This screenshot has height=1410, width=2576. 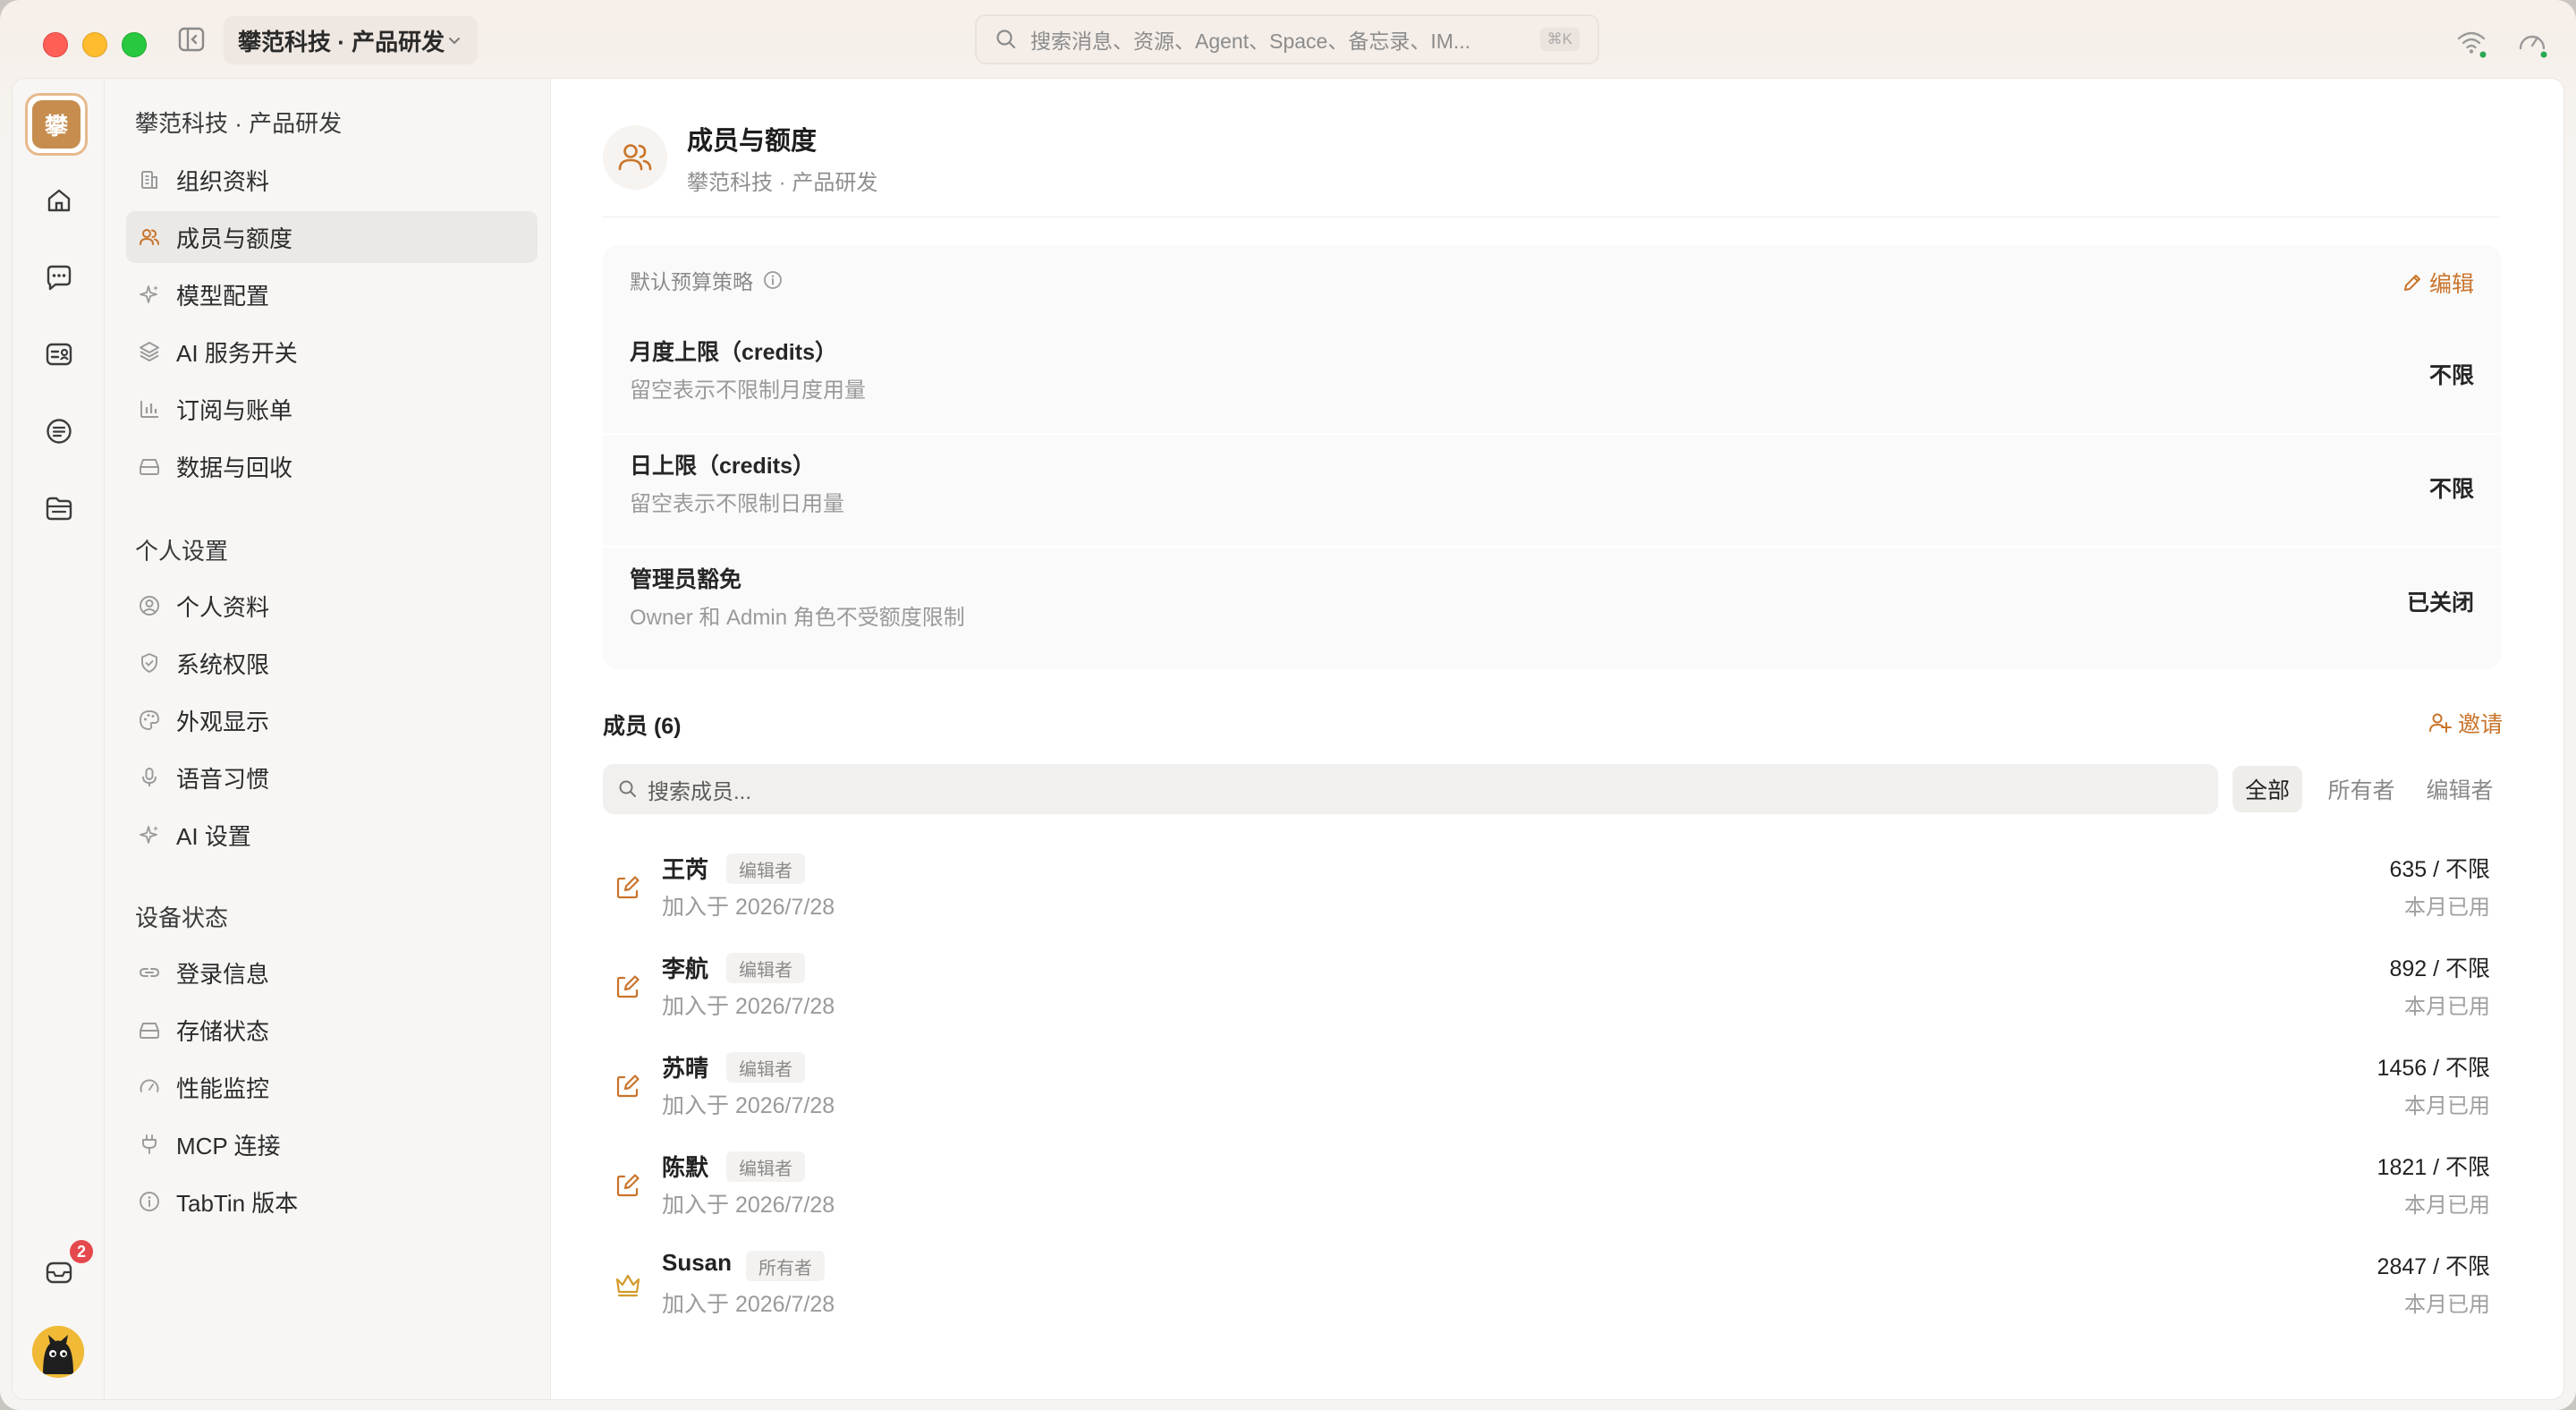 I want to click on notes-icon, so click(x=59, y=431).